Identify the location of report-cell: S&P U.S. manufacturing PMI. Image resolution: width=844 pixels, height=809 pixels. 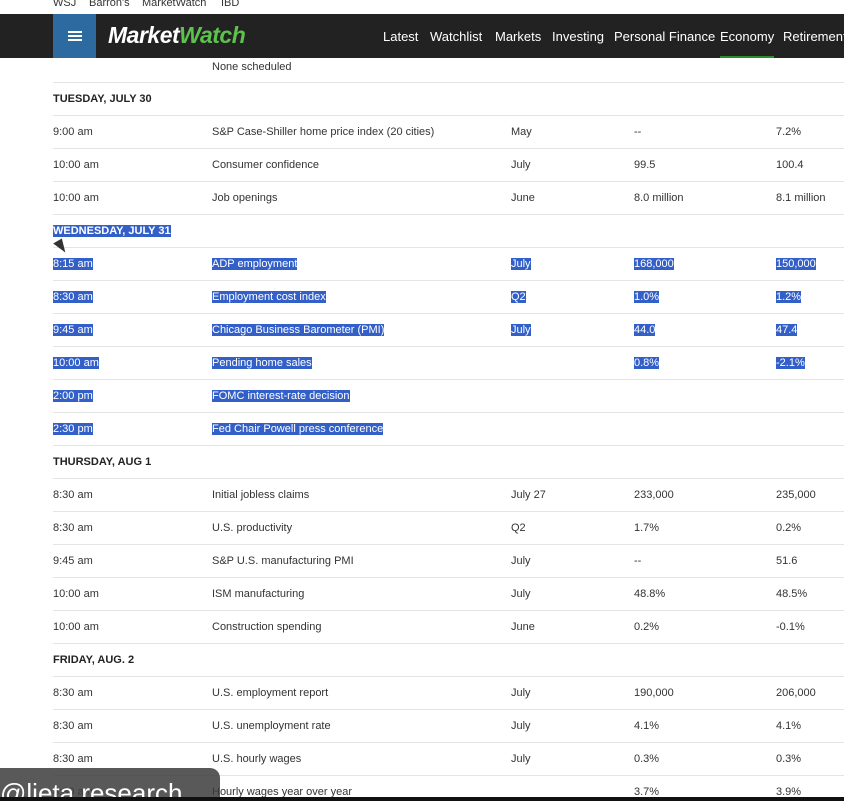
(283, 560).